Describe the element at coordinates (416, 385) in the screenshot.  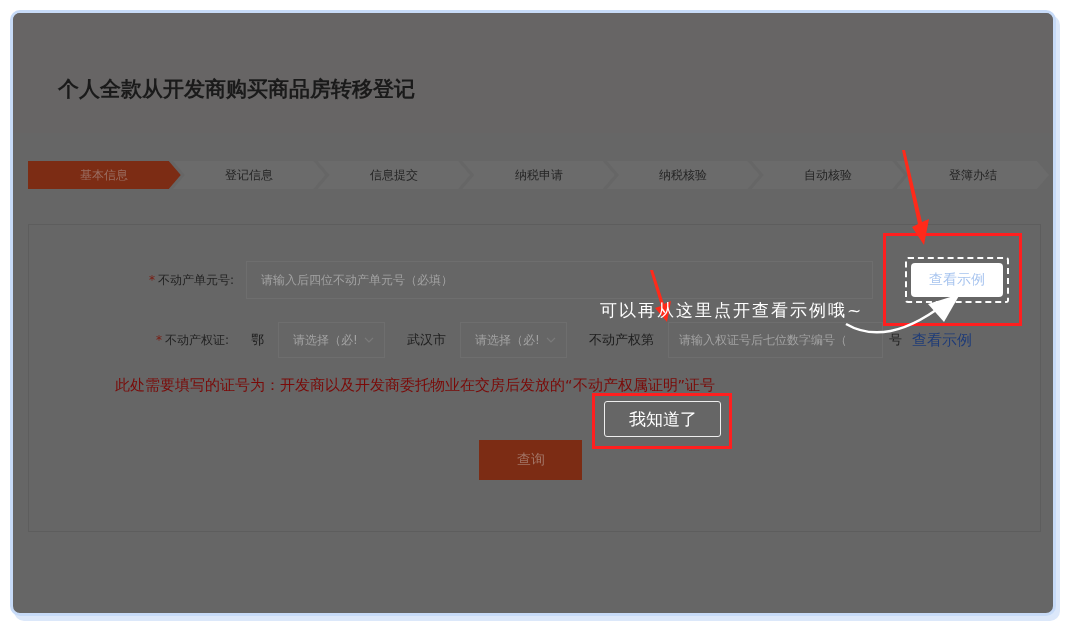
I see `notice-text: 此处需要填写的证号为：开发商以及开发商委托物业在交房后发放的“不动产权属证明”证号` at that location.